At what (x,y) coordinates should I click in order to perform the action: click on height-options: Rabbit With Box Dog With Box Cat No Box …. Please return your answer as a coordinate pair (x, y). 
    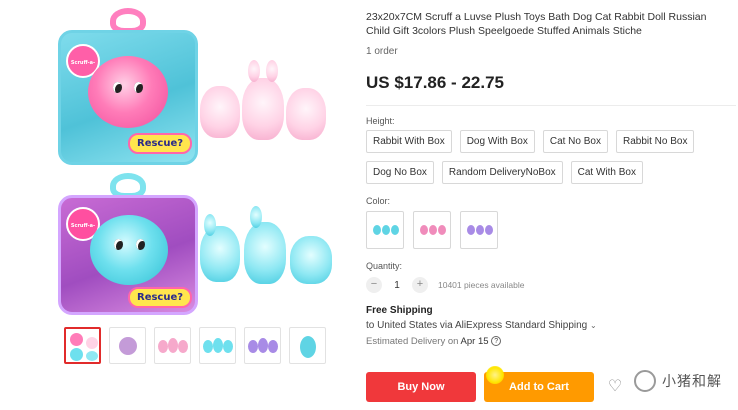
    Looking at the image, I should click on (546, 157).